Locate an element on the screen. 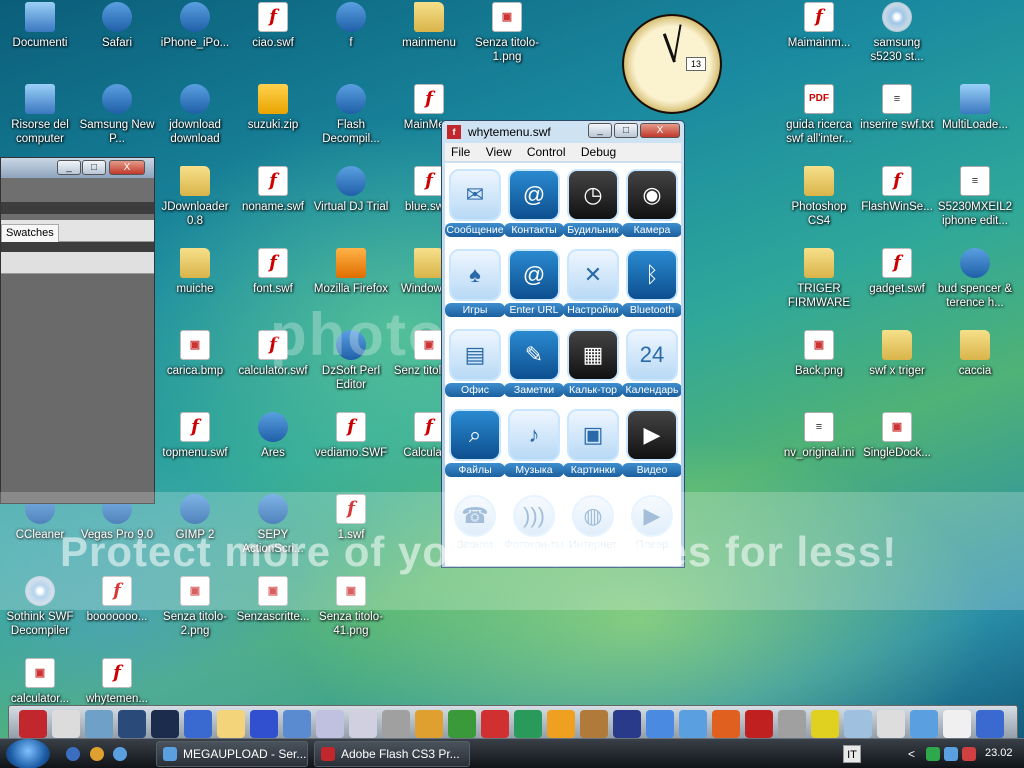  app-tile: ✎ Заметки is located at coordinates (534, 363).